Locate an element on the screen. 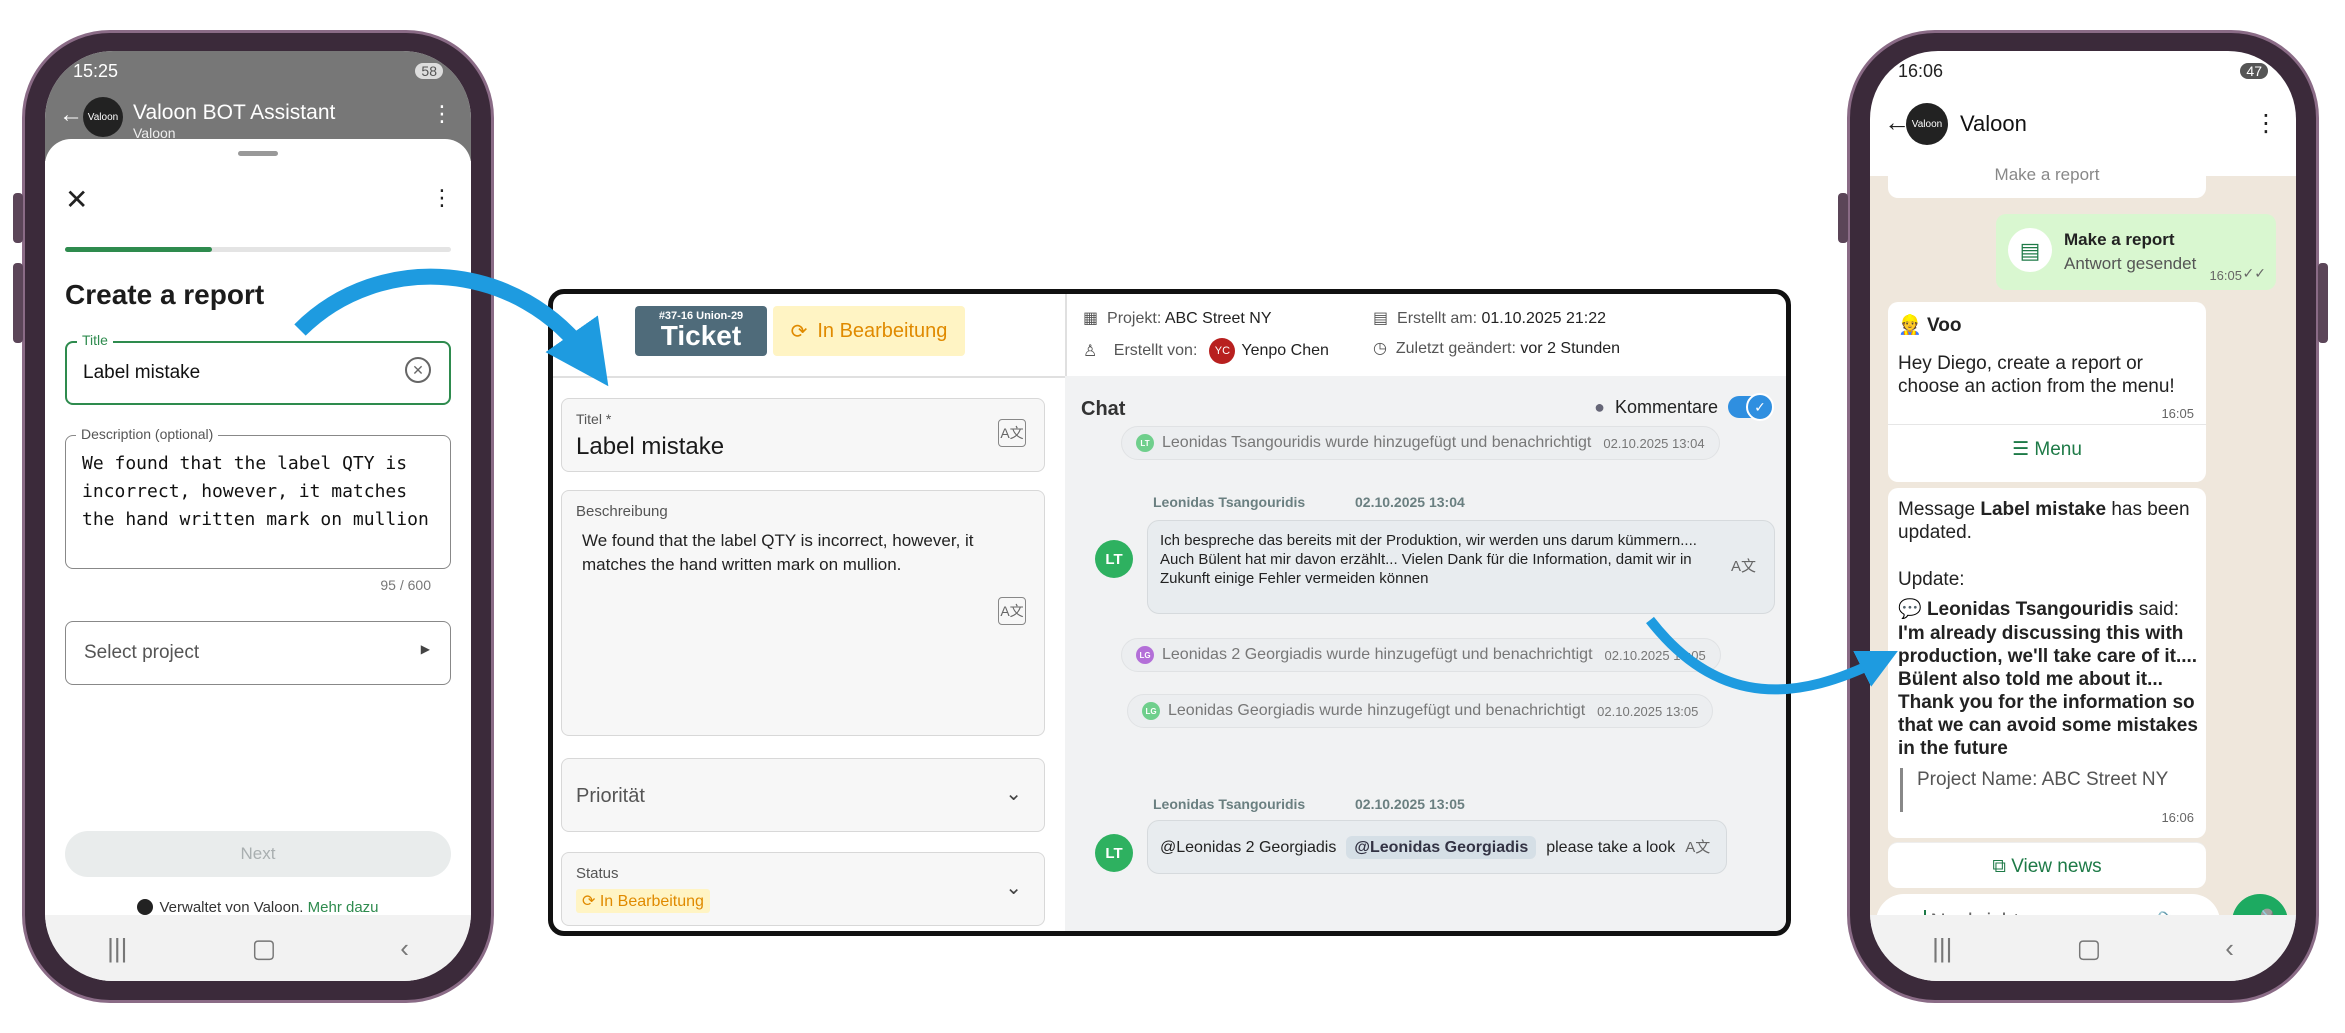 The image size is (2345, 1033). arrow-to-whatsapp is located at coordinates (1772, 655).